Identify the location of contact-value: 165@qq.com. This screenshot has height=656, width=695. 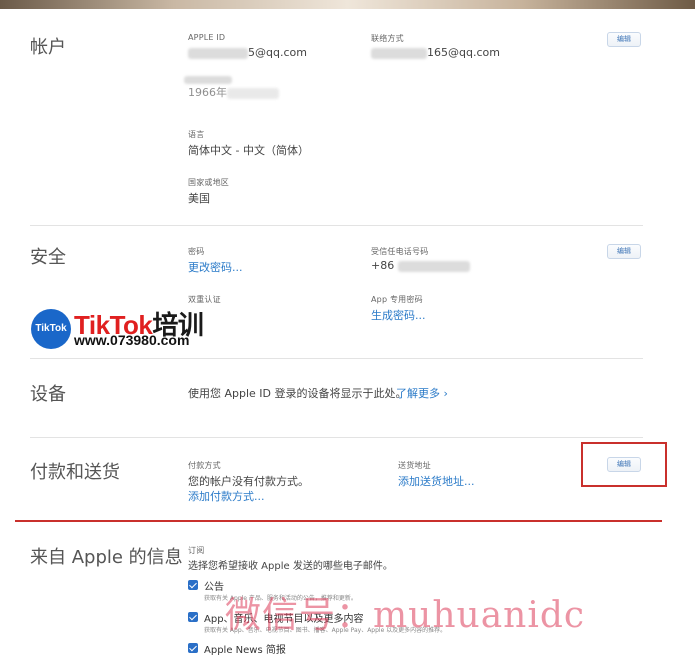
(435, 52).